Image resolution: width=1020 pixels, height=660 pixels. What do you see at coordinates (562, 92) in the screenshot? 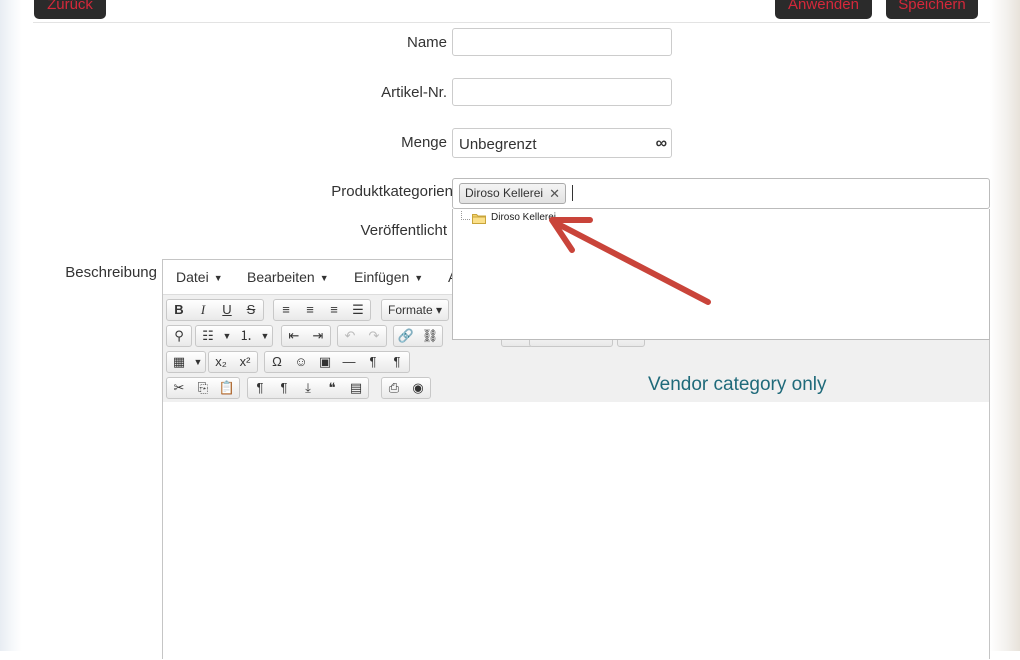
I see `sku-input` at bounding box center [562, 92].